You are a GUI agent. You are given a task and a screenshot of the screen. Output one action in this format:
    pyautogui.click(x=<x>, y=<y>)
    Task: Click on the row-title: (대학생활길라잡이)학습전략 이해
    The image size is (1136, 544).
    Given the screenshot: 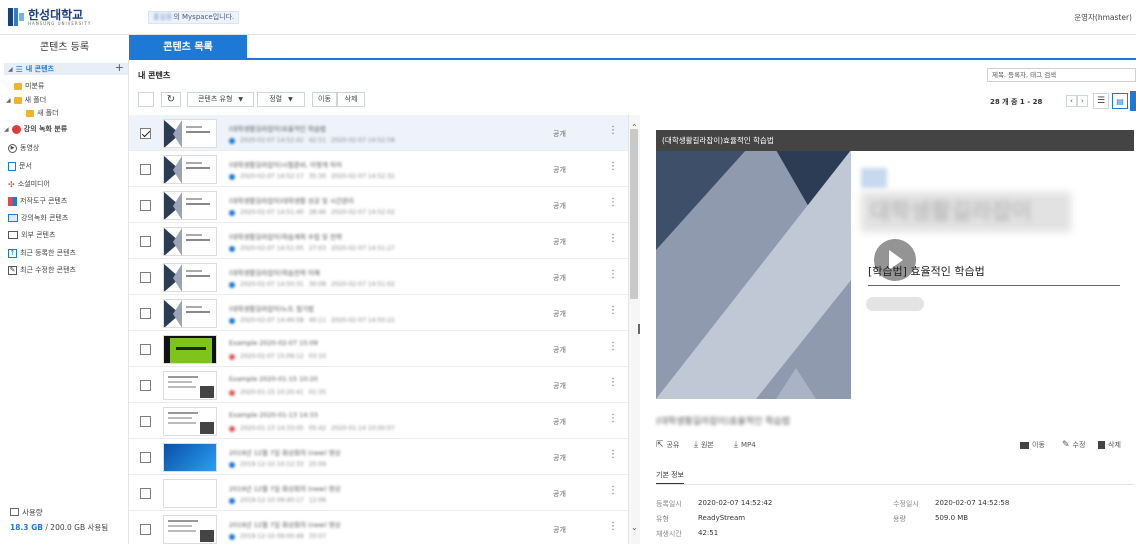 What is the action you would take?
    pyautogui.click(x=274, y=272)
    